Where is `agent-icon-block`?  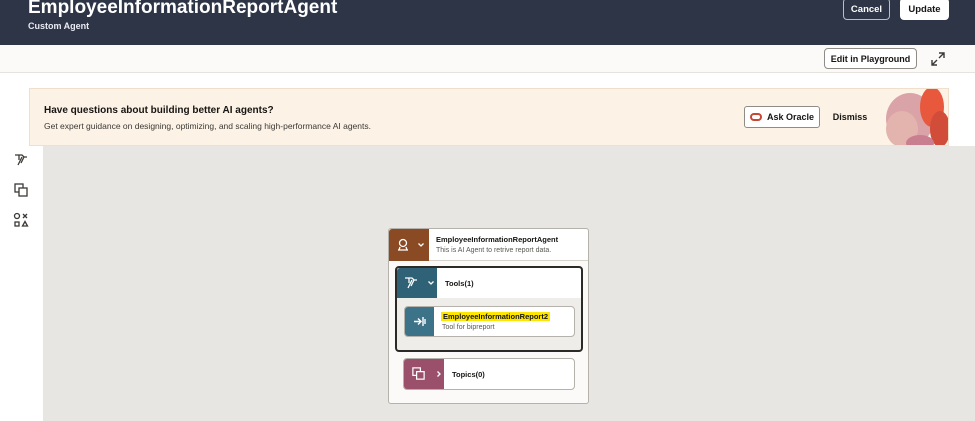
agent-icon-block is located at coordinates (409, 245).